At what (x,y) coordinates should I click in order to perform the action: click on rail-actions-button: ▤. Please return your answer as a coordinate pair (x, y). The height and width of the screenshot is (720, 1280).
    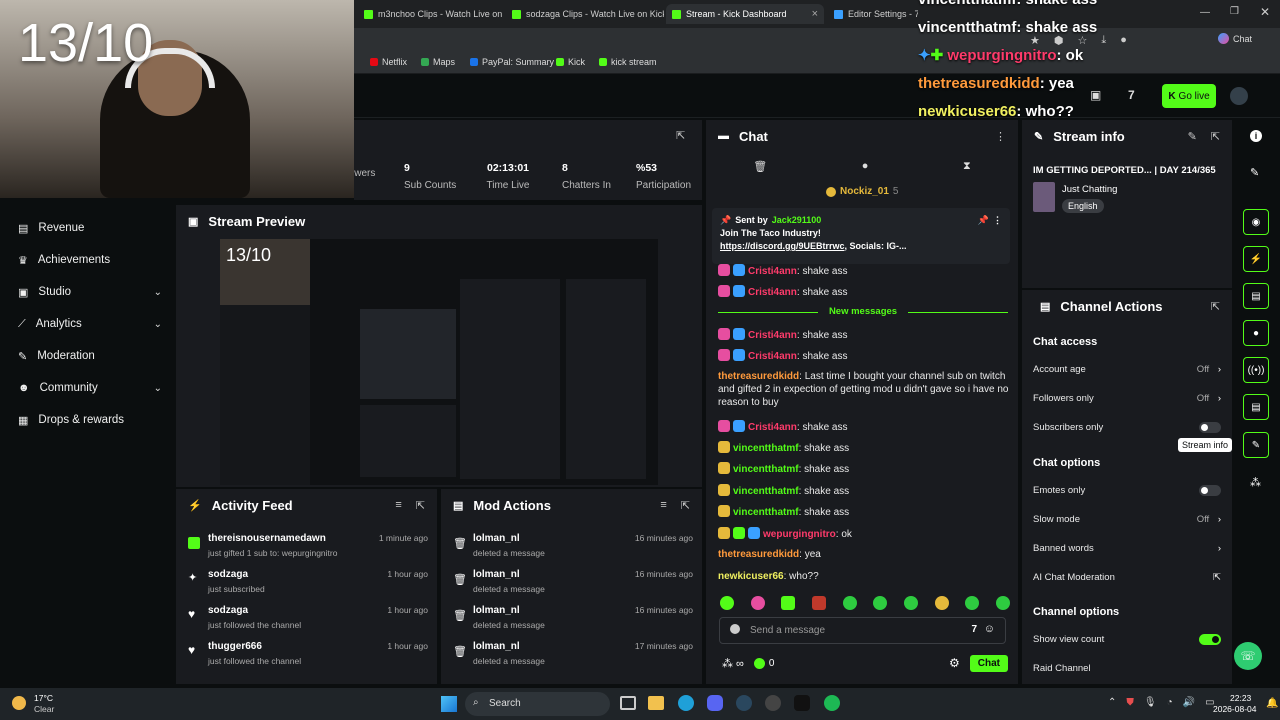
    Looking at the image, I should click on (1256, 407).